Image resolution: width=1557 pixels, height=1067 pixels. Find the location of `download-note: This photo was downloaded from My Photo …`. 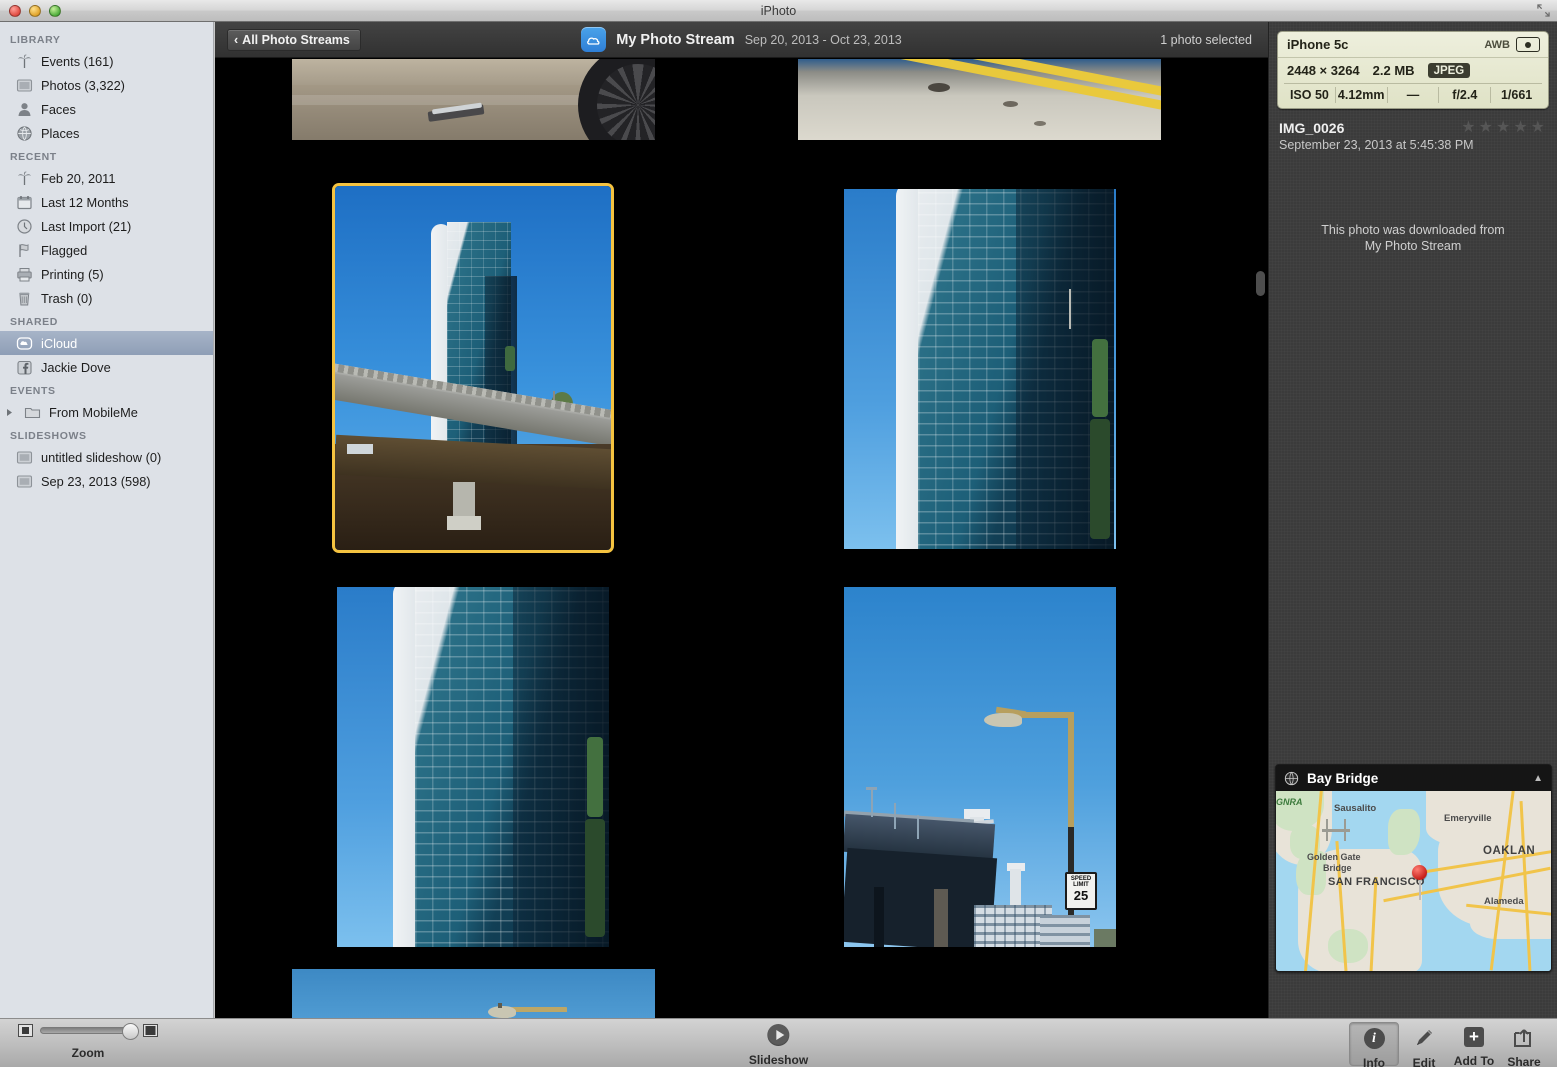

download-note: This photo was downloaded from My Photo … is located at coordinates (1413, 238).